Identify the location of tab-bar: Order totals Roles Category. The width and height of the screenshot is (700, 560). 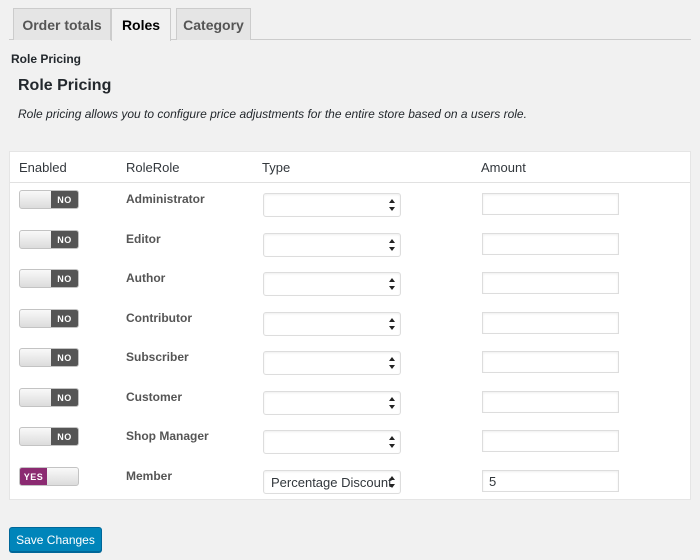
(350, 24).